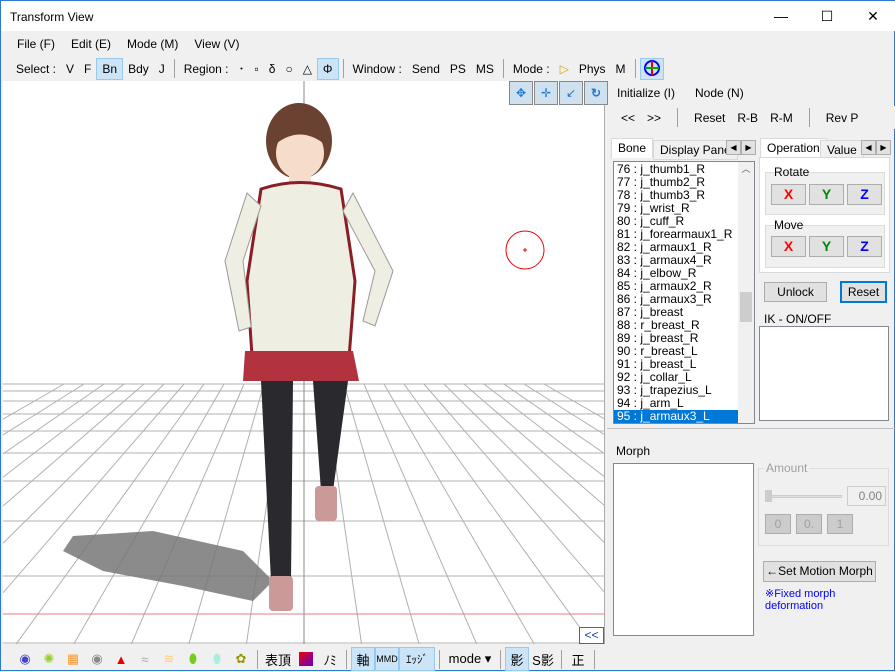  I want to click on texture-icon: ▦, so click(73, 659).